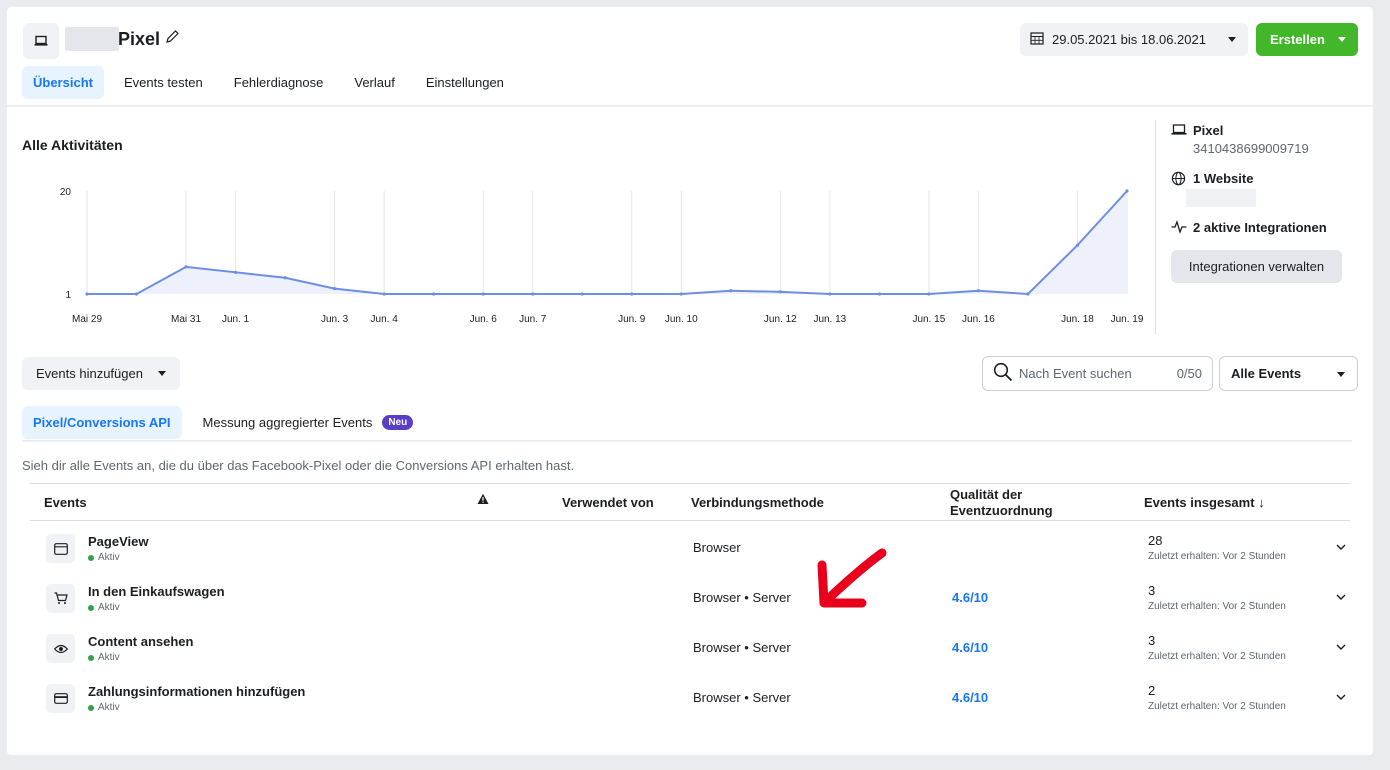 This screenshot has height=770, width=1390. What do you see at coordinates (1223, 178) in the screenshot?
I see `website-label: 1 Website` at bounding box center [1223, 178].